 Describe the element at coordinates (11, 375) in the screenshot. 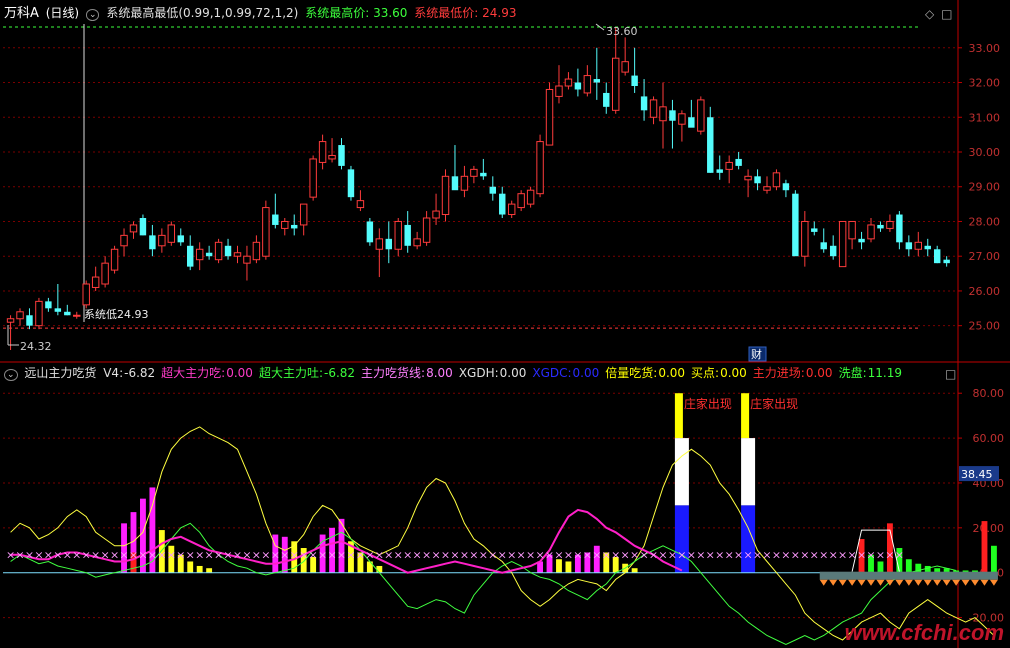

I see `bottom-collapse-icon: ⌄` at that location.